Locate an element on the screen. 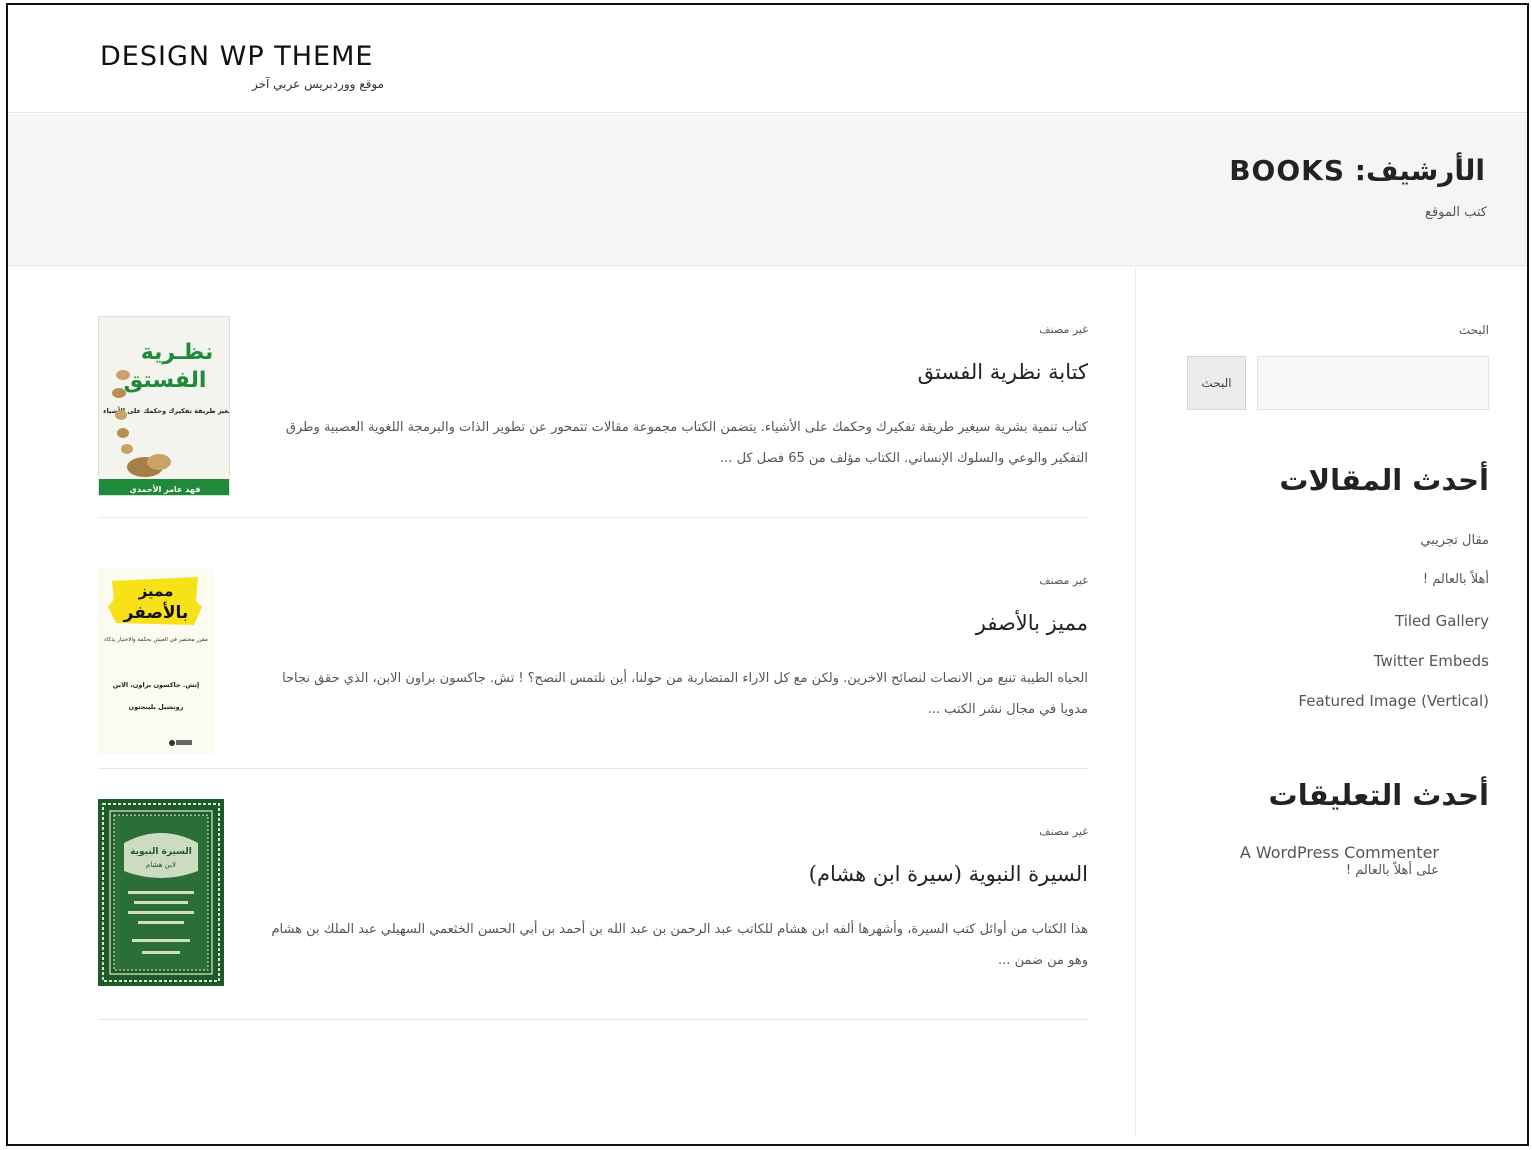 This screenshot has width=1532, height=1150. site-description: موقع ووردبريس عربي آخر is located at coordinates (317, 84).